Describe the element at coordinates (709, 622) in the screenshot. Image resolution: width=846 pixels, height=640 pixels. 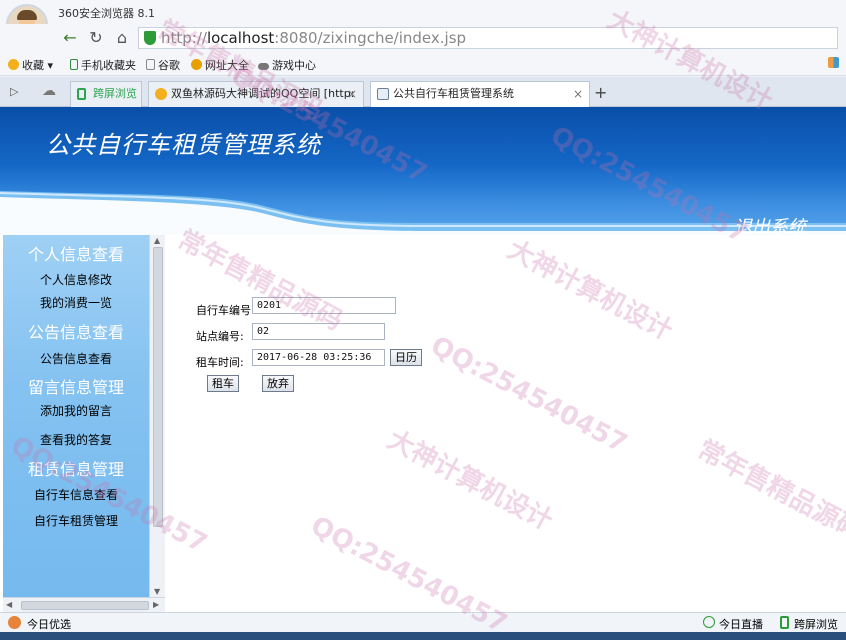
I see `play-icon` at that location.